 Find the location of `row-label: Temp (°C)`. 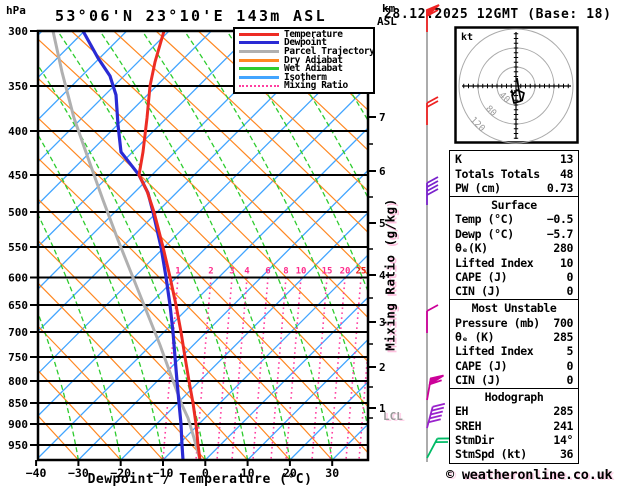

row-label: Temp (°C) is located at coordinates (484, 219).